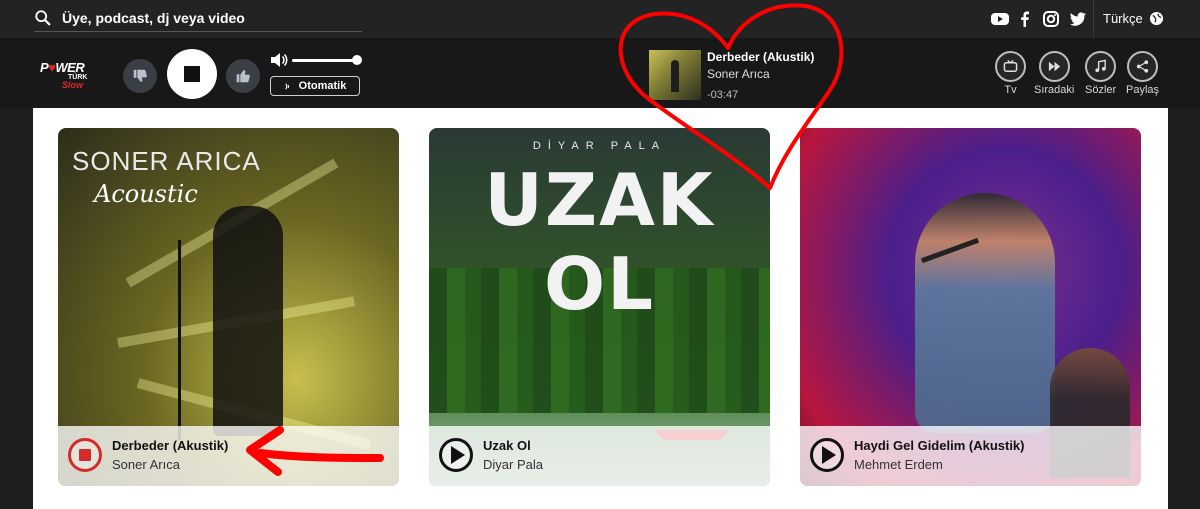  I want to click on next-icon, so click(1054, 66).